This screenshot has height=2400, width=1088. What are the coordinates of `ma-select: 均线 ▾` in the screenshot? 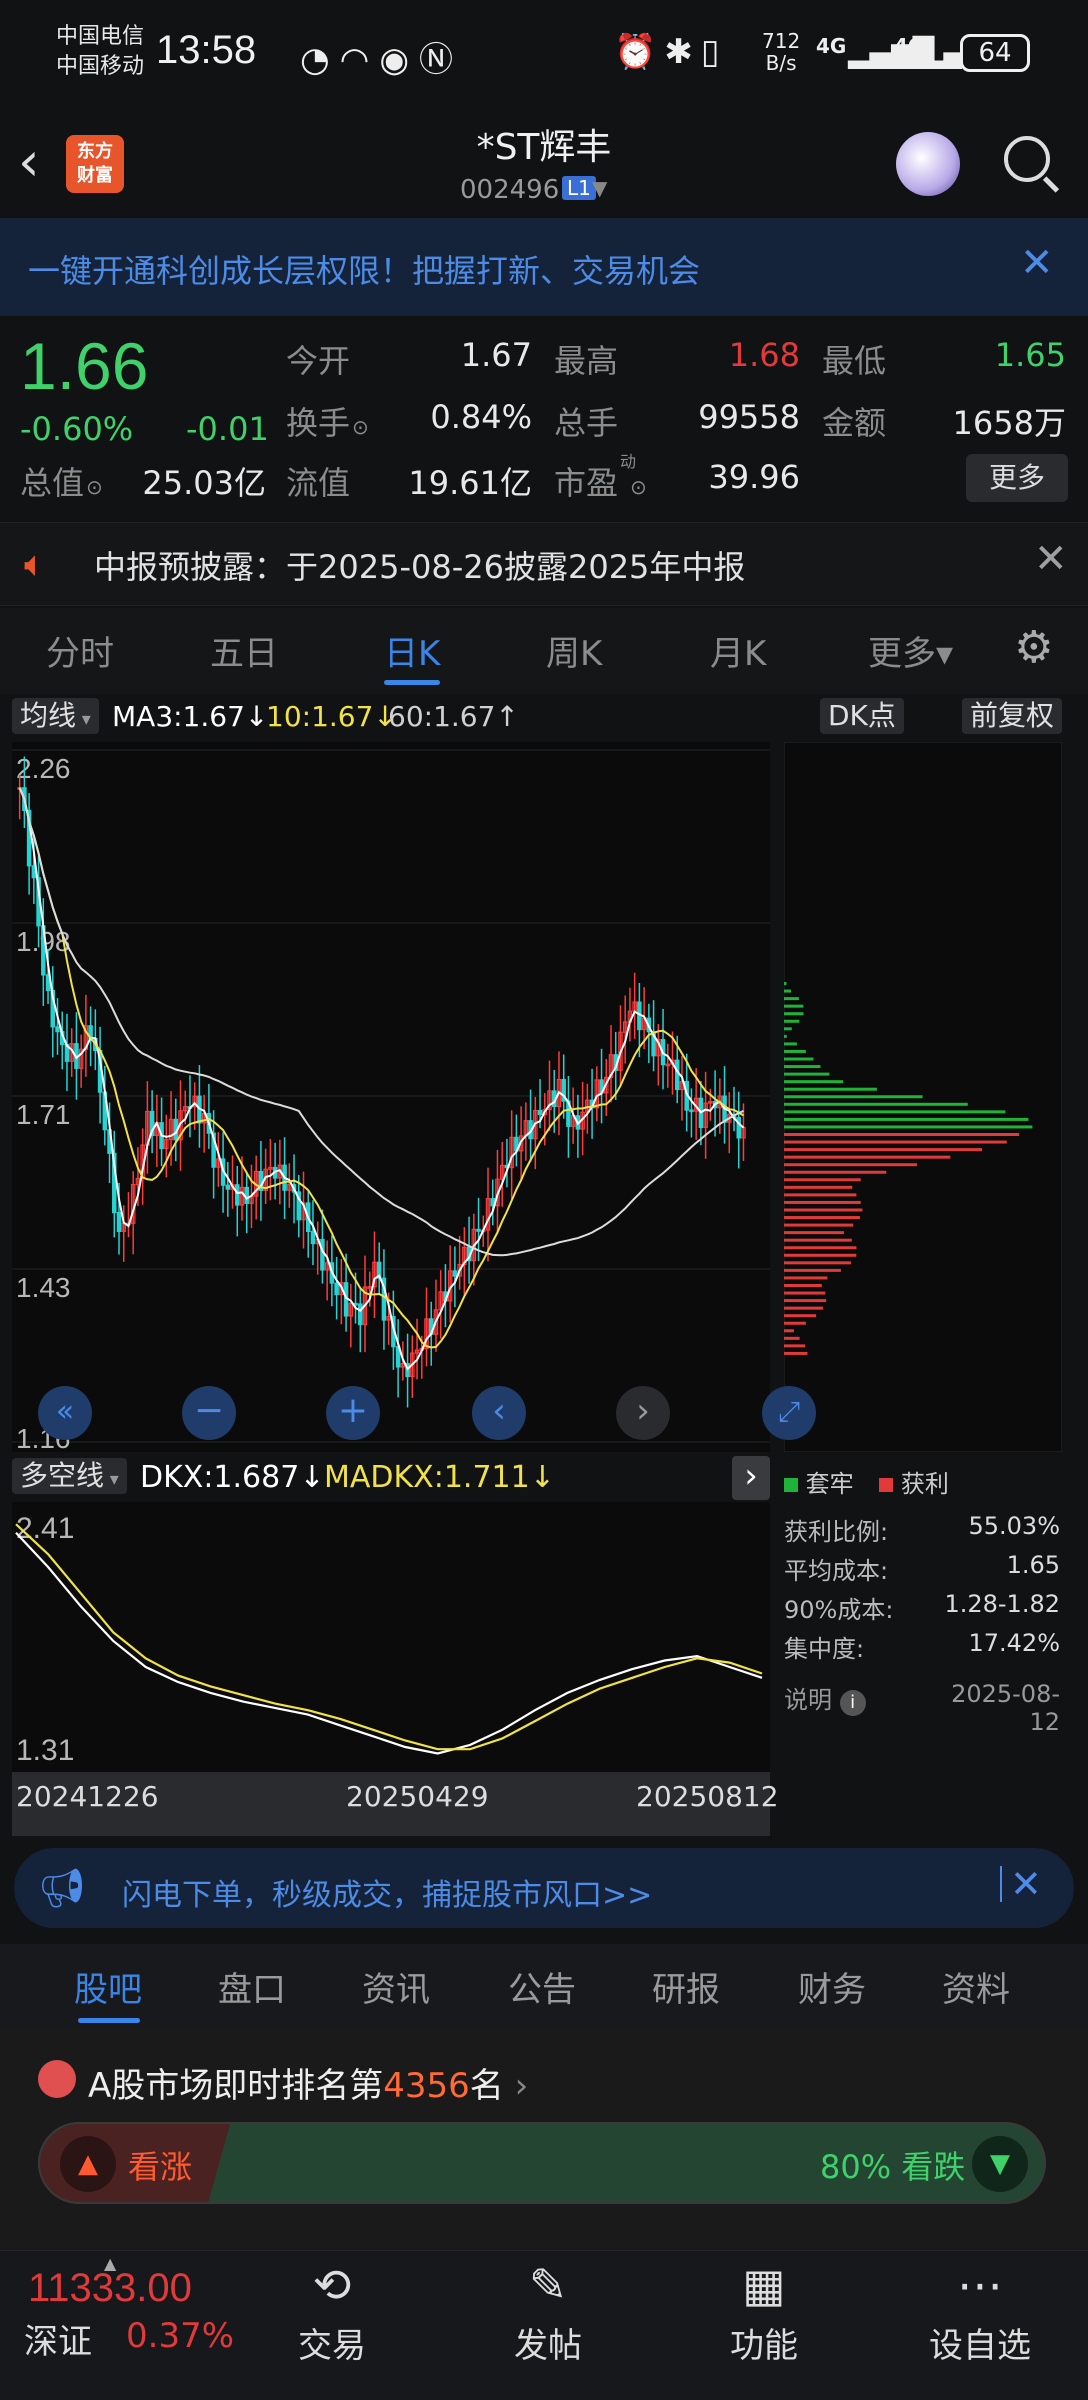 It's located at (55, 716).